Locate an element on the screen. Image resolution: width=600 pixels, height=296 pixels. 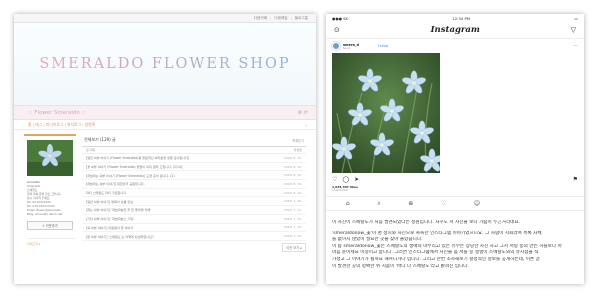
post-date: 2018. 8. 10. is located at coordinates (292, 192).